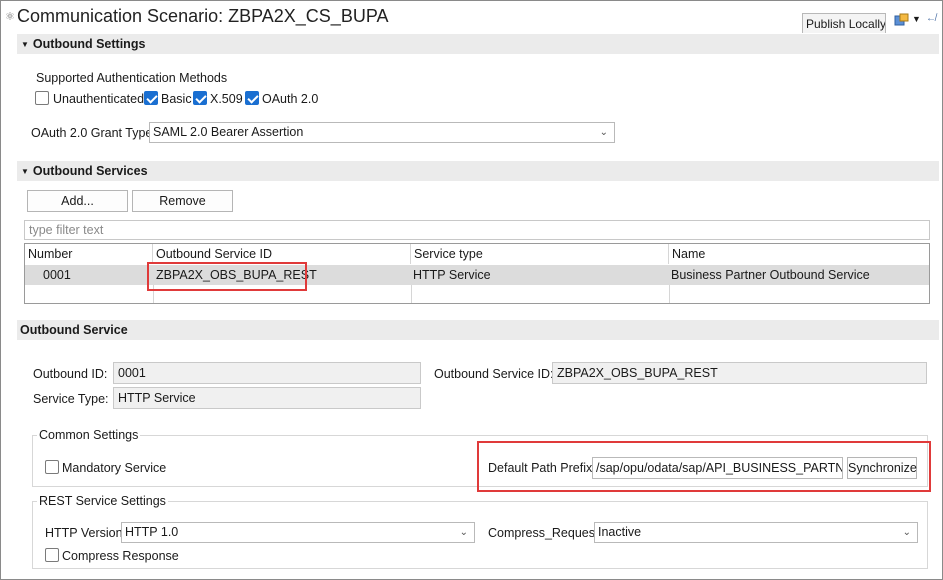  Describe the element at coordinates (89, 254) in the screenshot. I see `column-header-number: Number` at that location.